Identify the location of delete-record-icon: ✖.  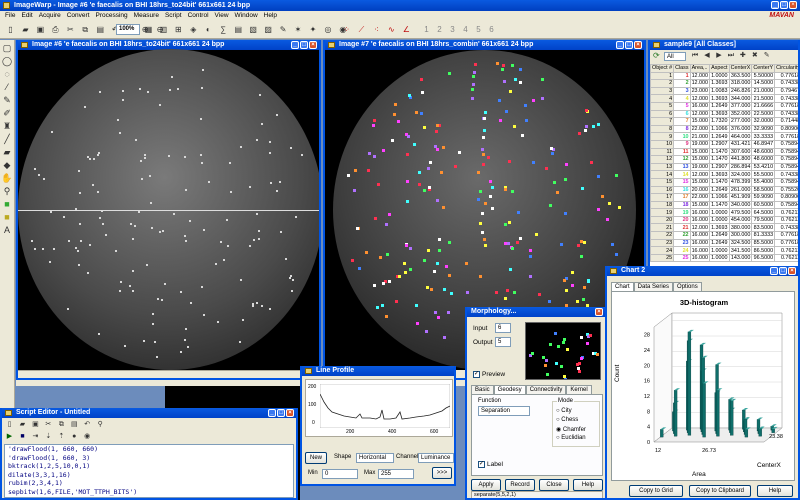
(755, 56).